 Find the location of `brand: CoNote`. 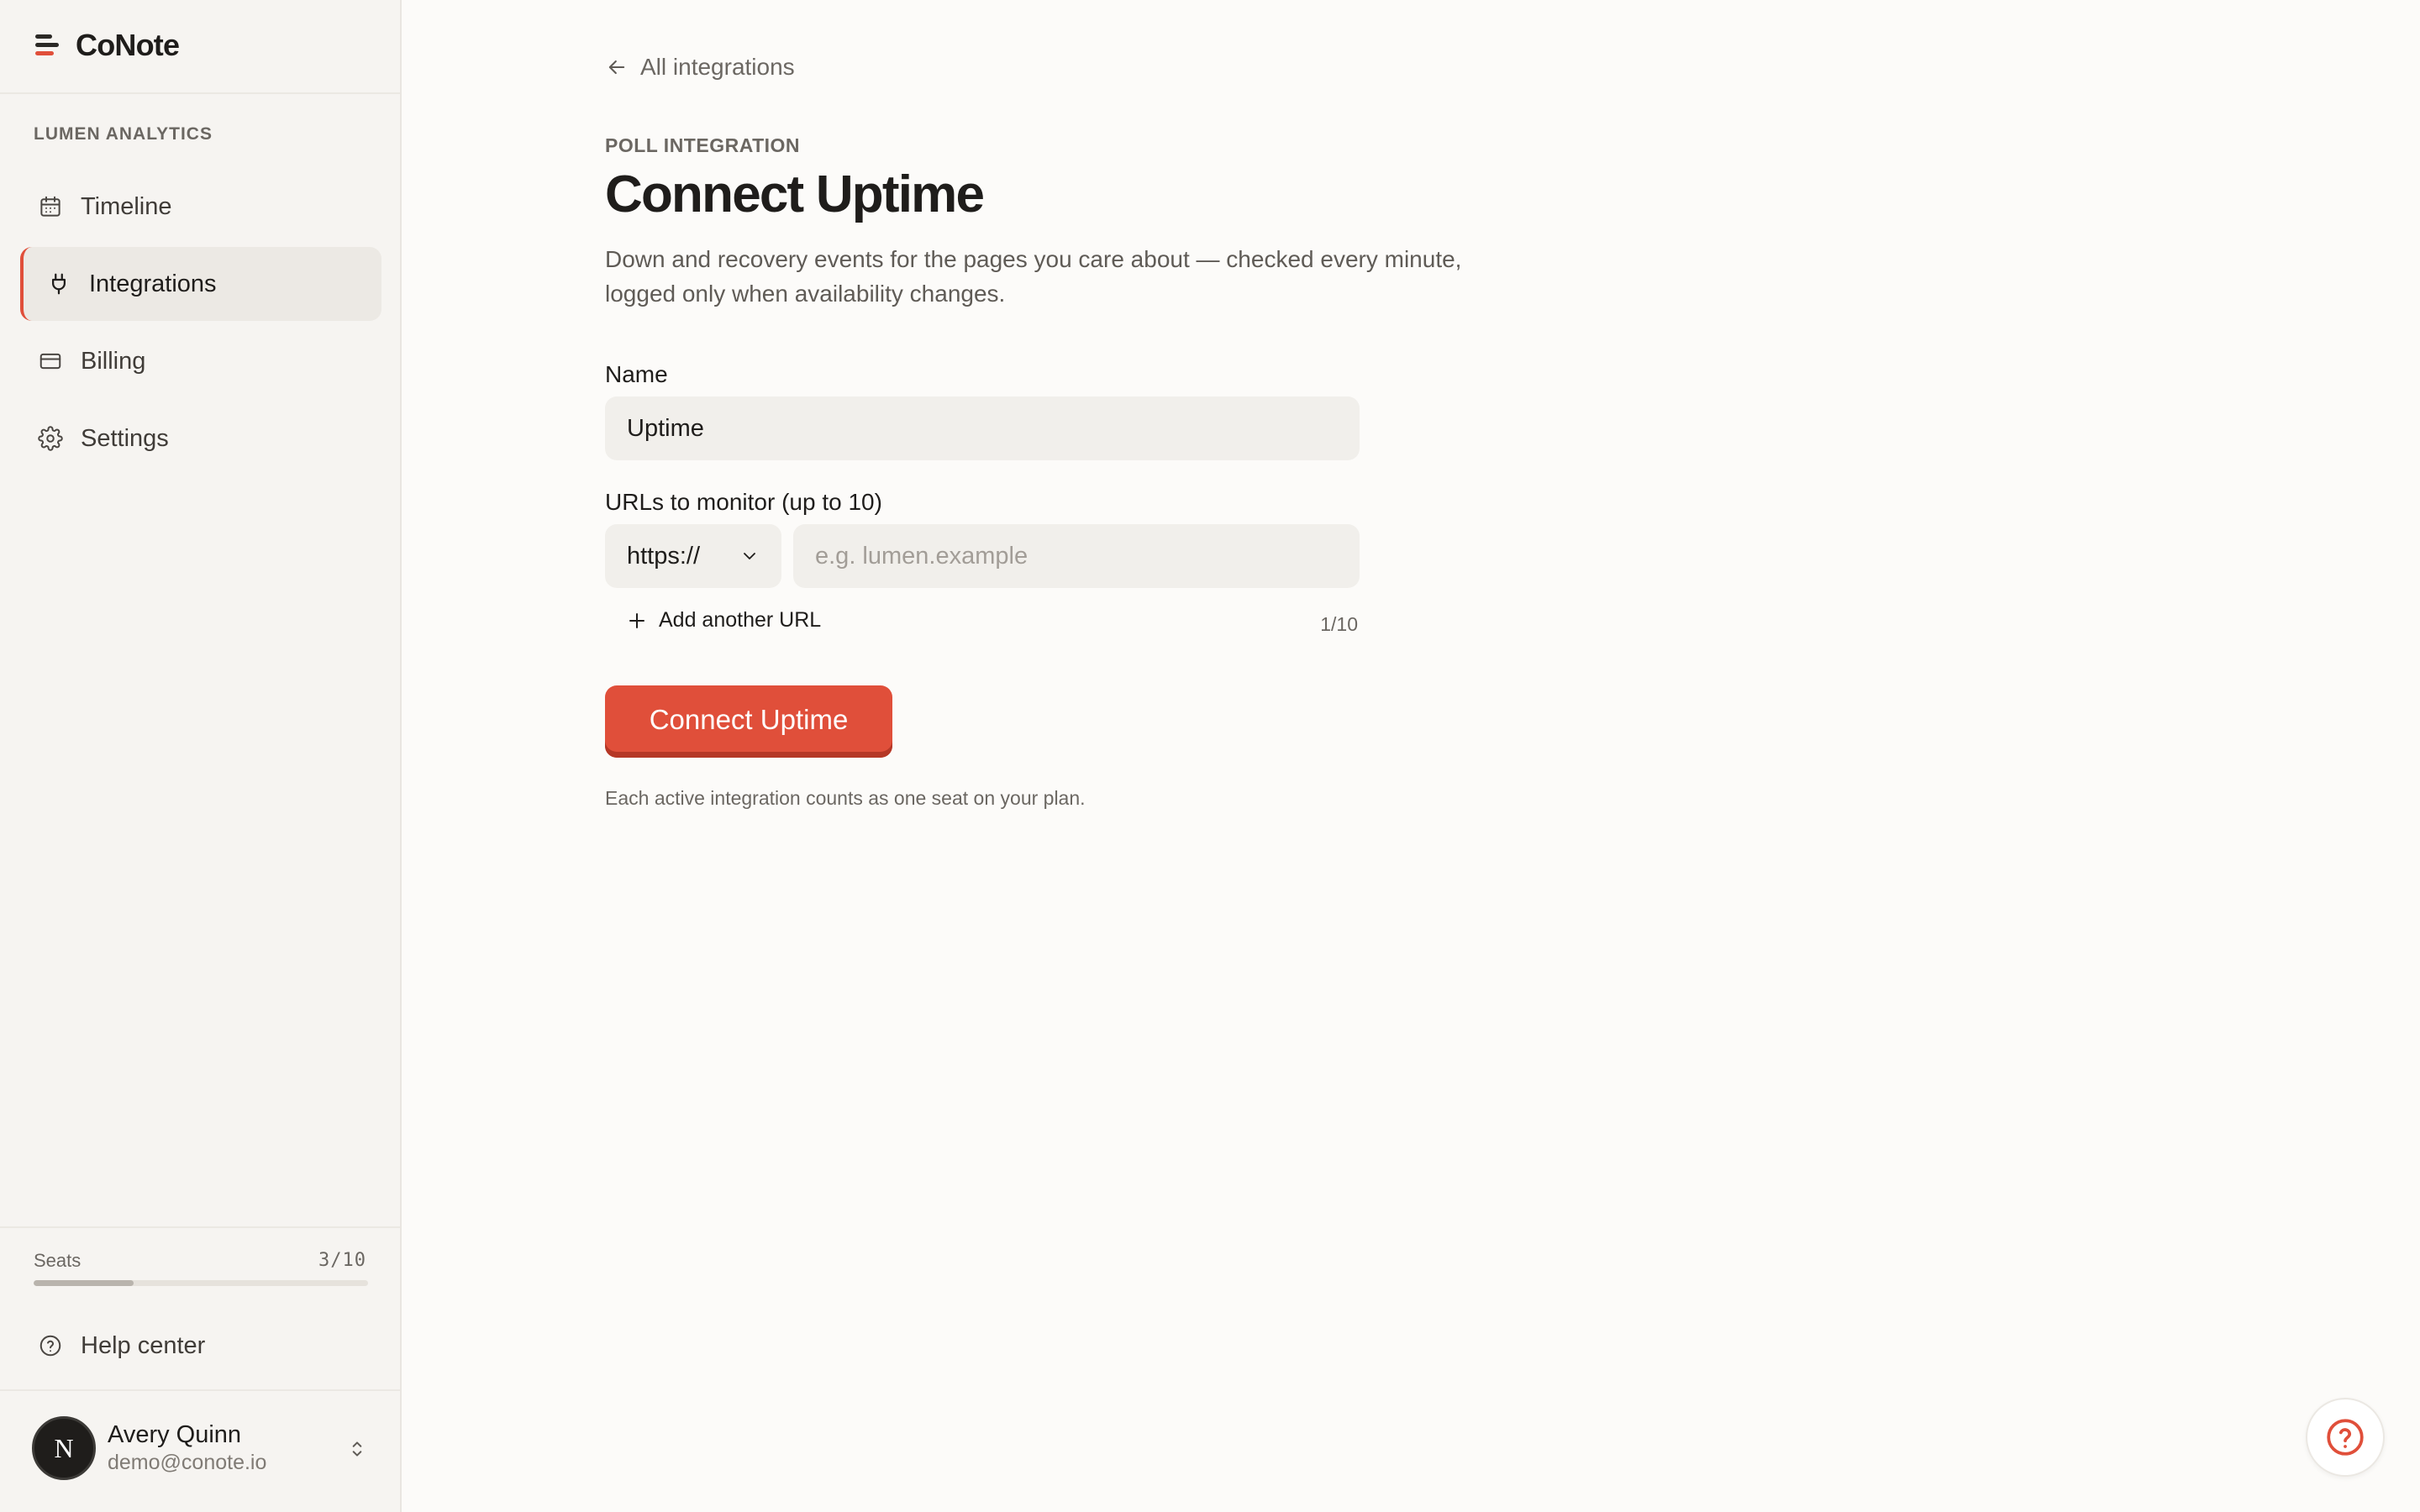

brand: CoNote is located at coordinates (107, 45).